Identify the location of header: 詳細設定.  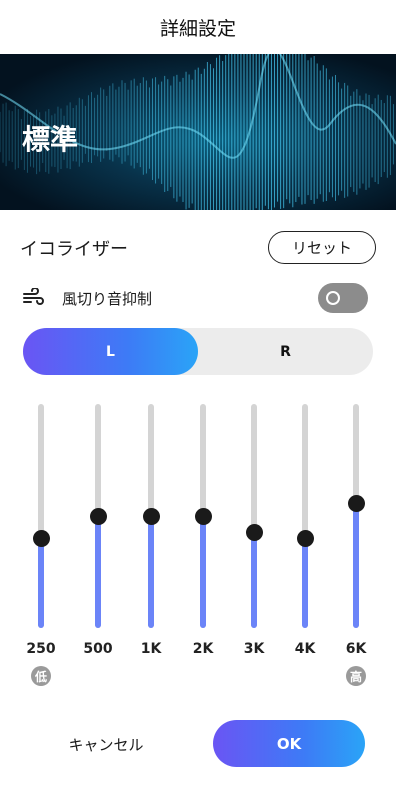
(198, 27).